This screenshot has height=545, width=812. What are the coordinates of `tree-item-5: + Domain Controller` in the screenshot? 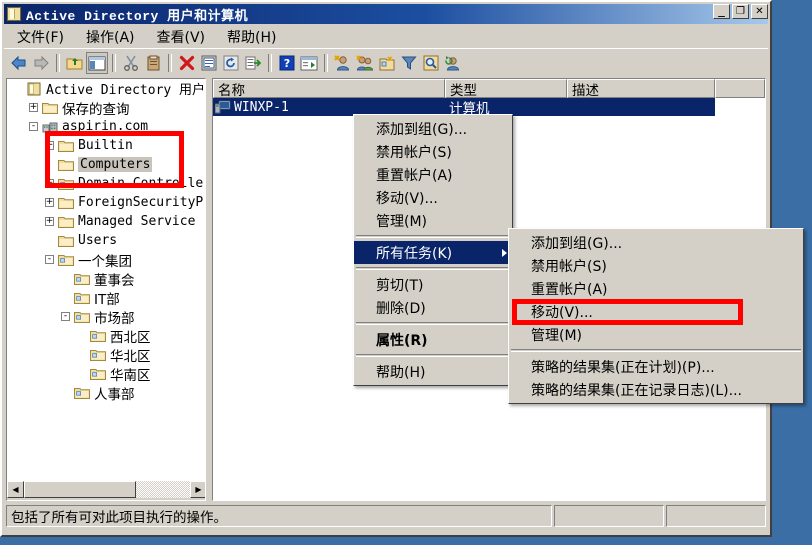 It's located at (106, 183).